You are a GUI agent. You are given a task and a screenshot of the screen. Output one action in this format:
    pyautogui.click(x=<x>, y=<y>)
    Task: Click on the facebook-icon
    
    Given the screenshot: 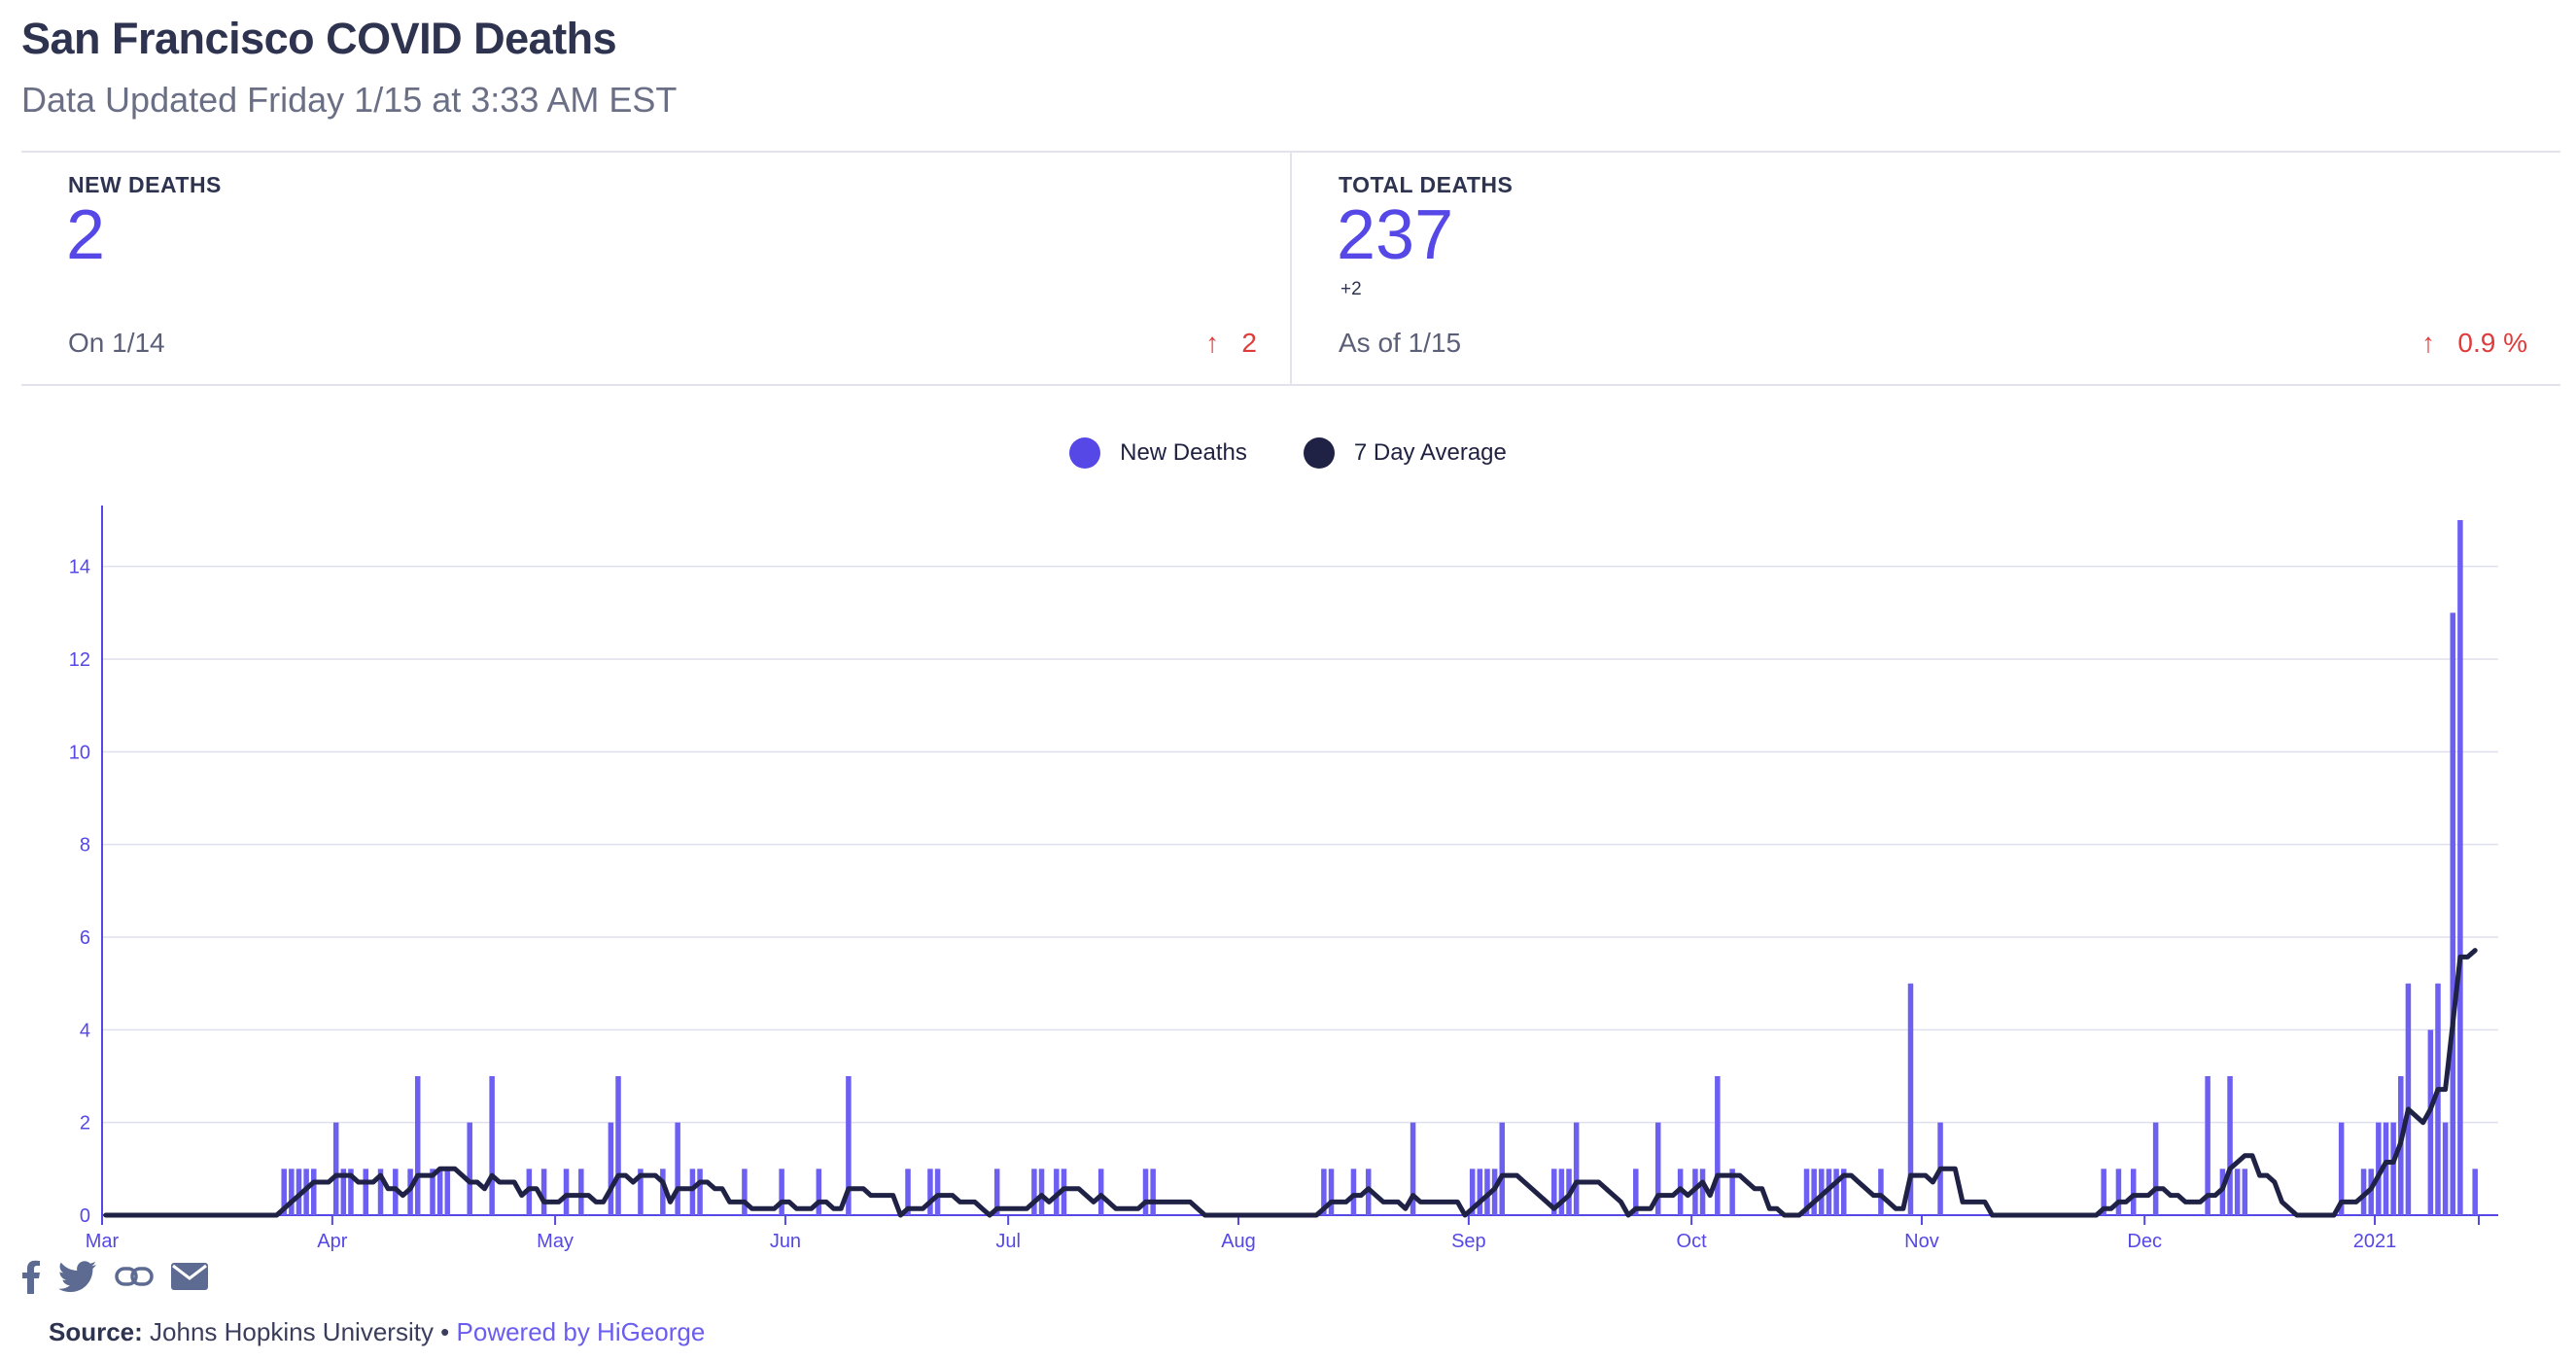 What is the action you would take?
    pyautogui.click(x=31, y=1277)
    